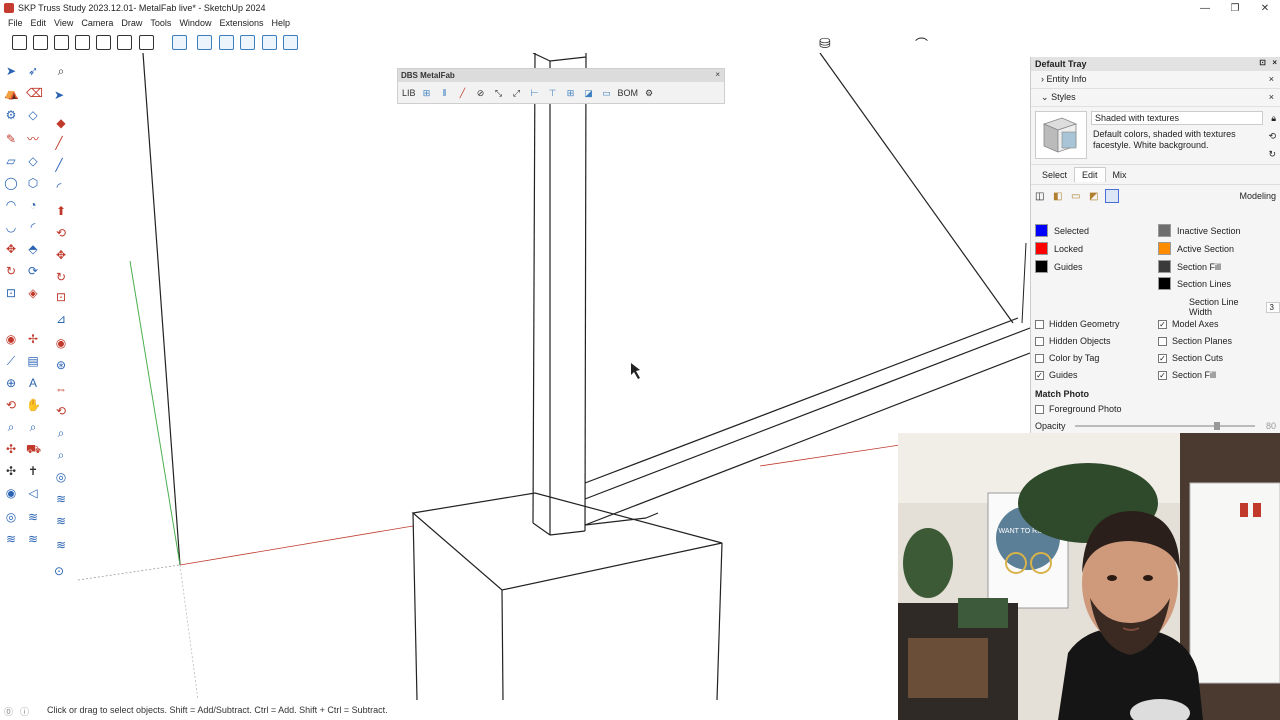  I want to click on section-icon: ◉, so click(11, 493).